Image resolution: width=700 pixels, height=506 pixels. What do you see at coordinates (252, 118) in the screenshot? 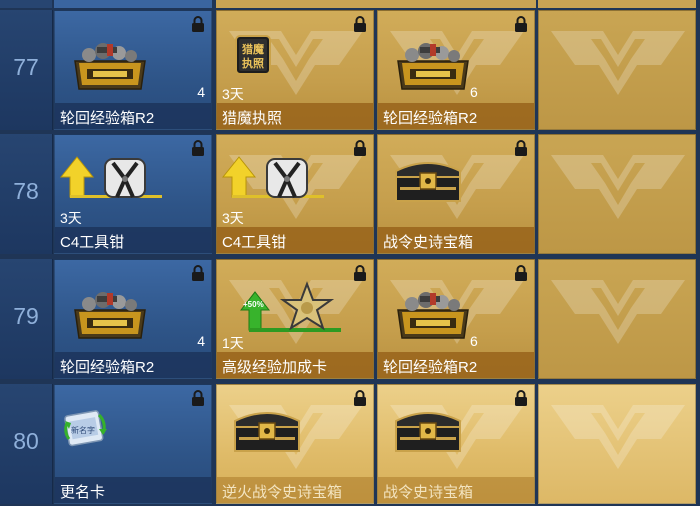
I see `reward-name: 猎魔执照` at bounding box center [252, 118].